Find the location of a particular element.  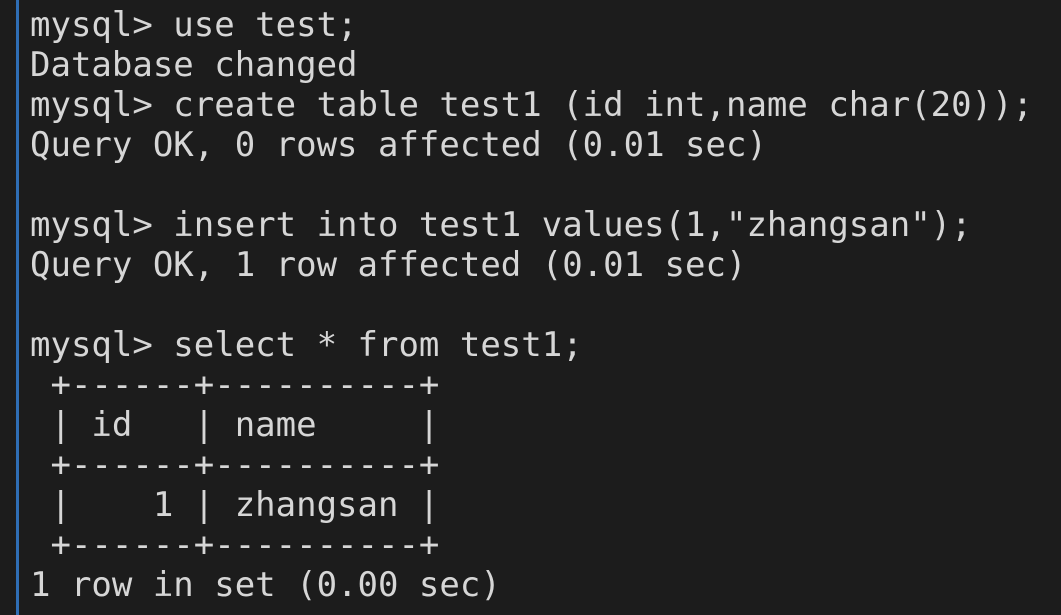

left-accent-rail is located at coordinates (17, 307).